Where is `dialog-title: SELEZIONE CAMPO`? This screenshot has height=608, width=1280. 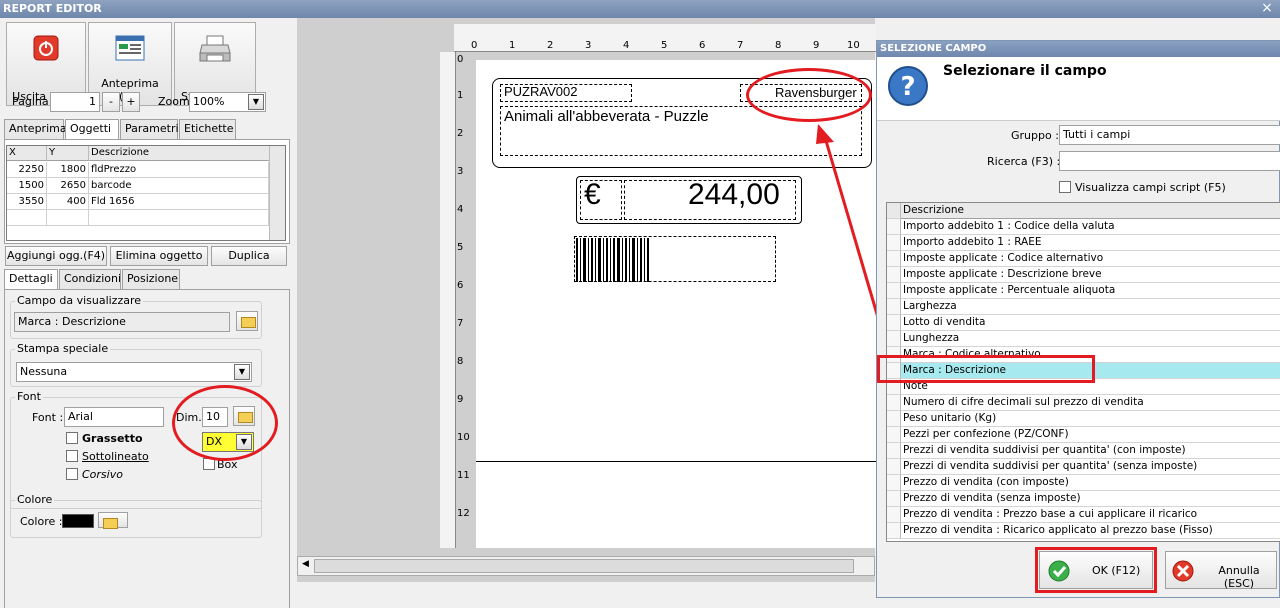 dialog-title: SELEZIONE CAMPO is located at coordinates (1078, 49).